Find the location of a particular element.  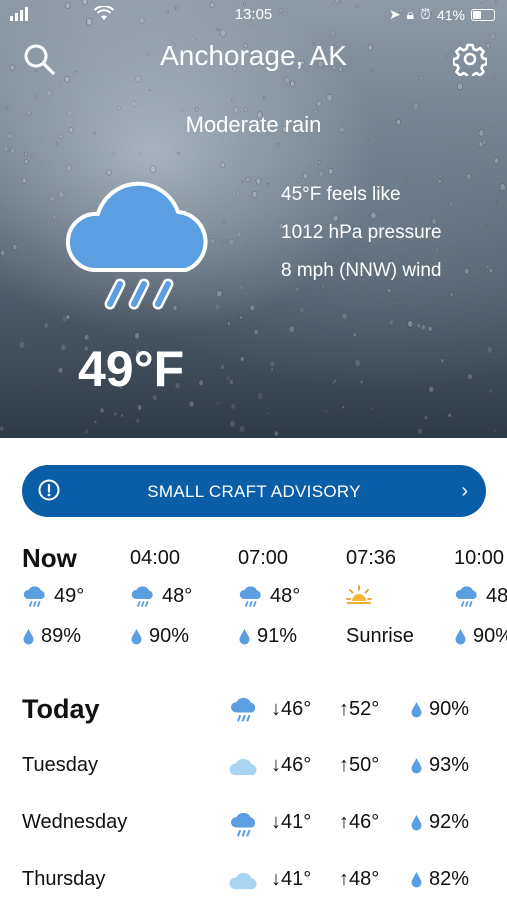

day-precip-group: 93% is located at coordinates (439, 765).